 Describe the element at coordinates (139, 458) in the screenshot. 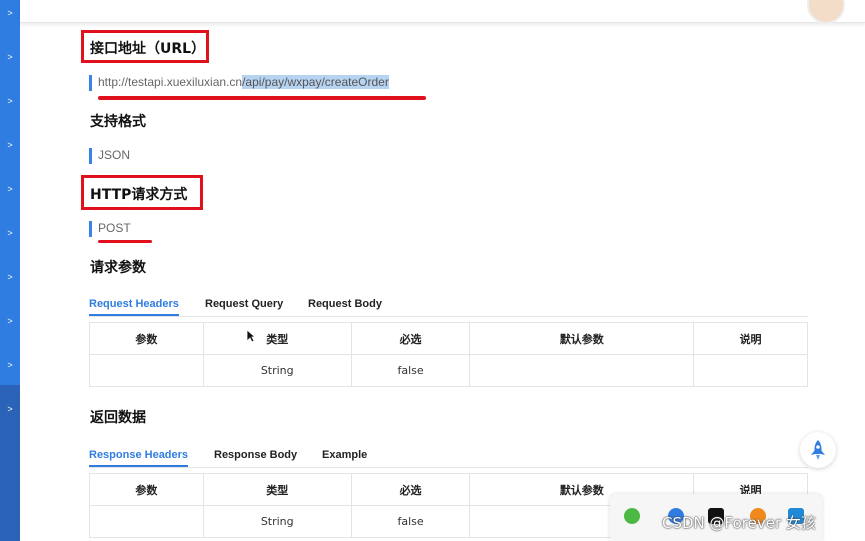

I see `tab-response-headers: Response Headers` at that location.